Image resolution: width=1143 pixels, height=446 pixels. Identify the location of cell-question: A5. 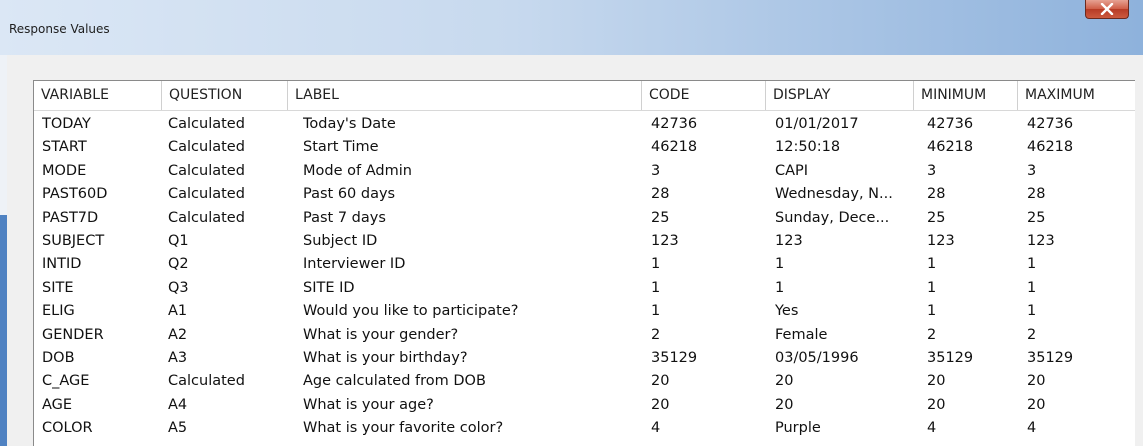
(178, 428).